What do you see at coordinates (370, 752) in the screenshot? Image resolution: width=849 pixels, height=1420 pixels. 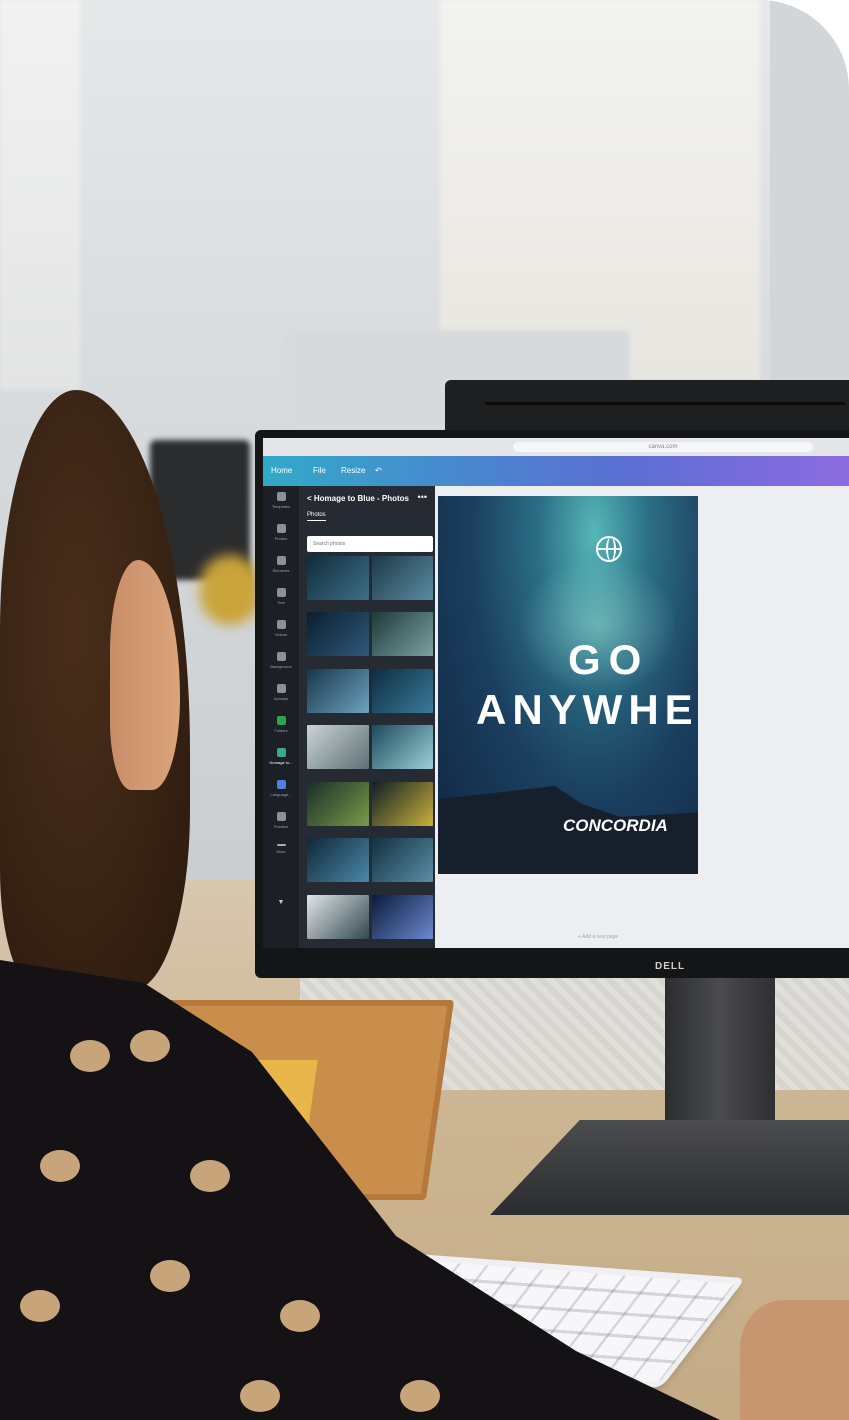 I see `photo-grid` at bounding box center [370, 752].